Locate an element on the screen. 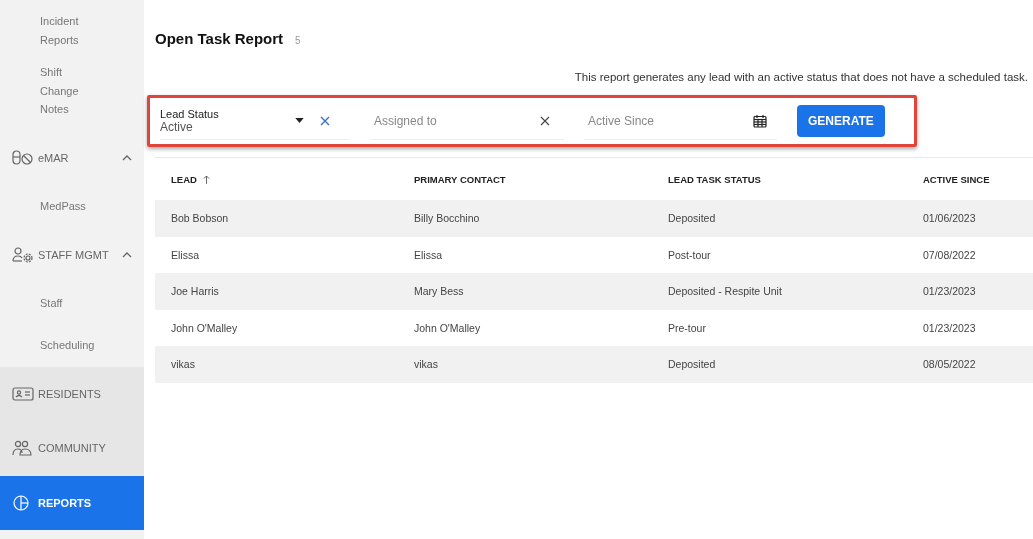 The height and width of the screenshot is (539, 1033). table-cell-text: Billy Bocchino is located at coordinates (447, 218).